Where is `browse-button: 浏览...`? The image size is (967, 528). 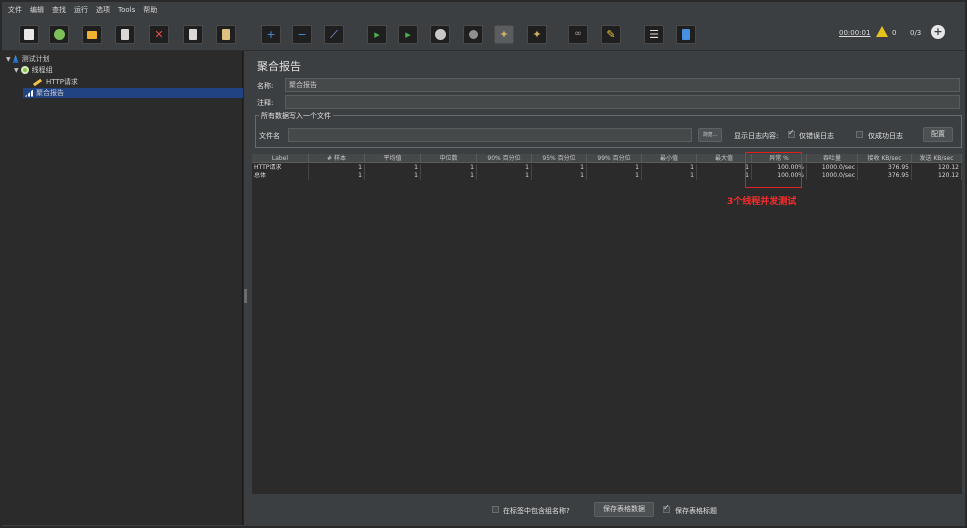
browse-button: 浏览... is located at coordinates (710, 135).